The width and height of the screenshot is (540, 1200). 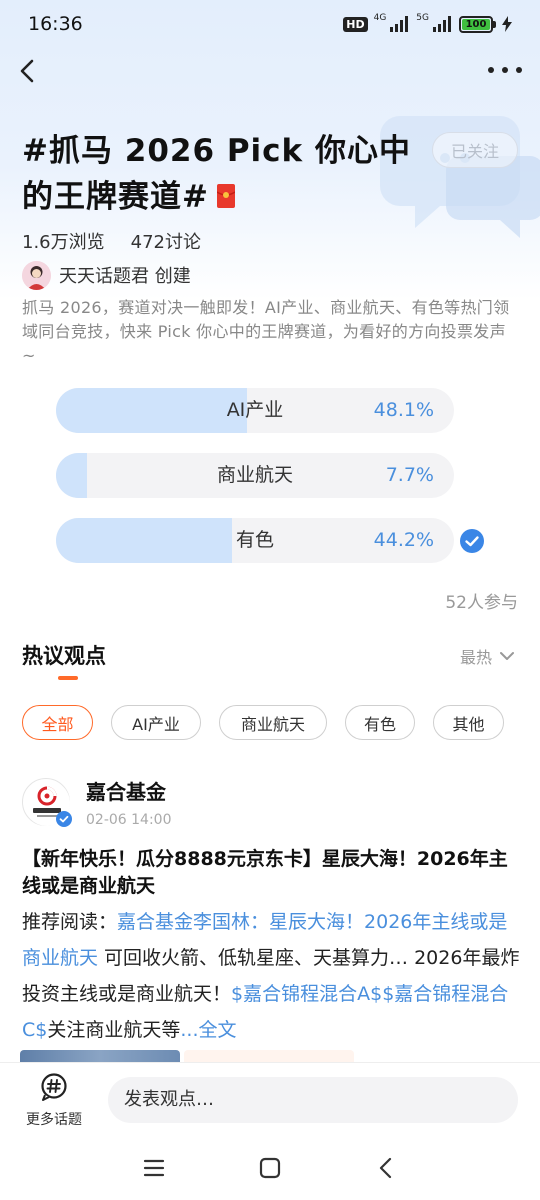 I want to click on discussions-count: 472讨论, so click(x=165, y=242).